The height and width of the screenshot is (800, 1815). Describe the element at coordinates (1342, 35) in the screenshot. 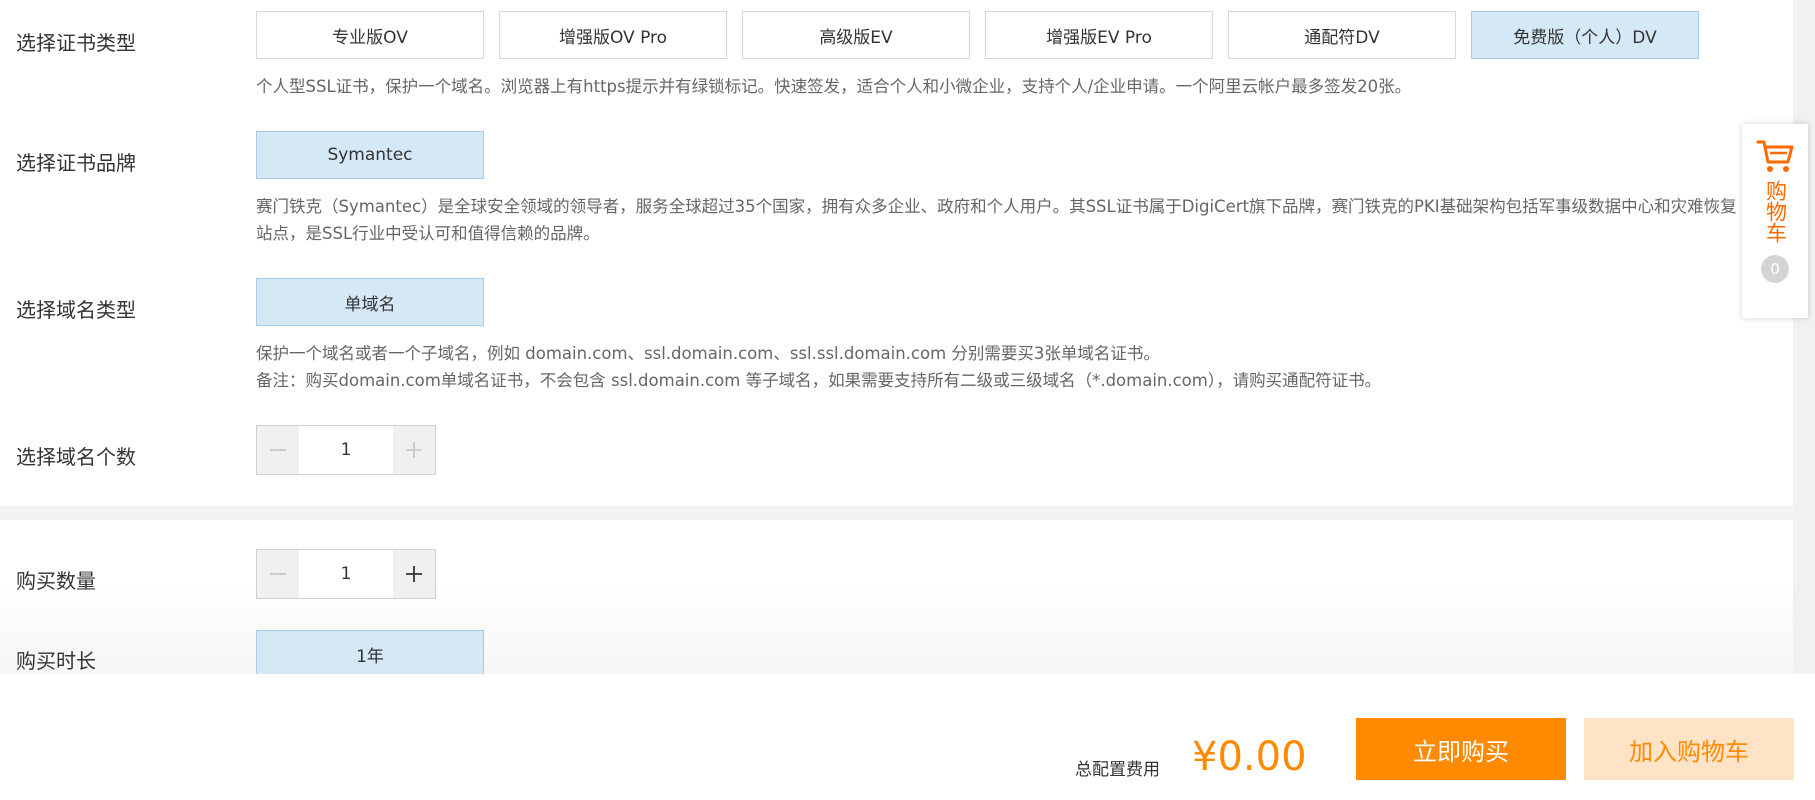

I see `cert-type-option-wildcard-dv: 通配符DV` at that location.